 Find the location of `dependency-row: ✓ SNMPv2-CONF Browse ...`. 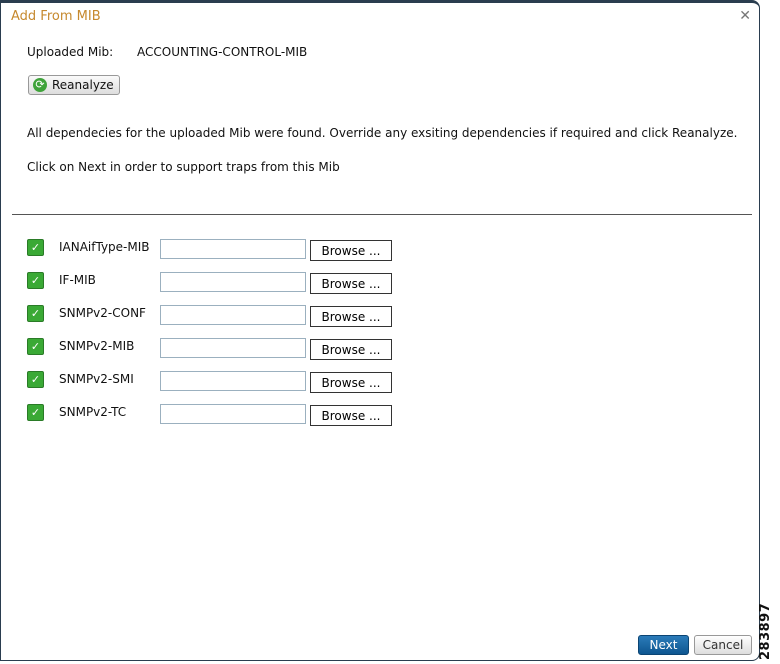

dependency-row: ✓ SNMPv2-CONF Browse ... is located at coordinates (217, 316).